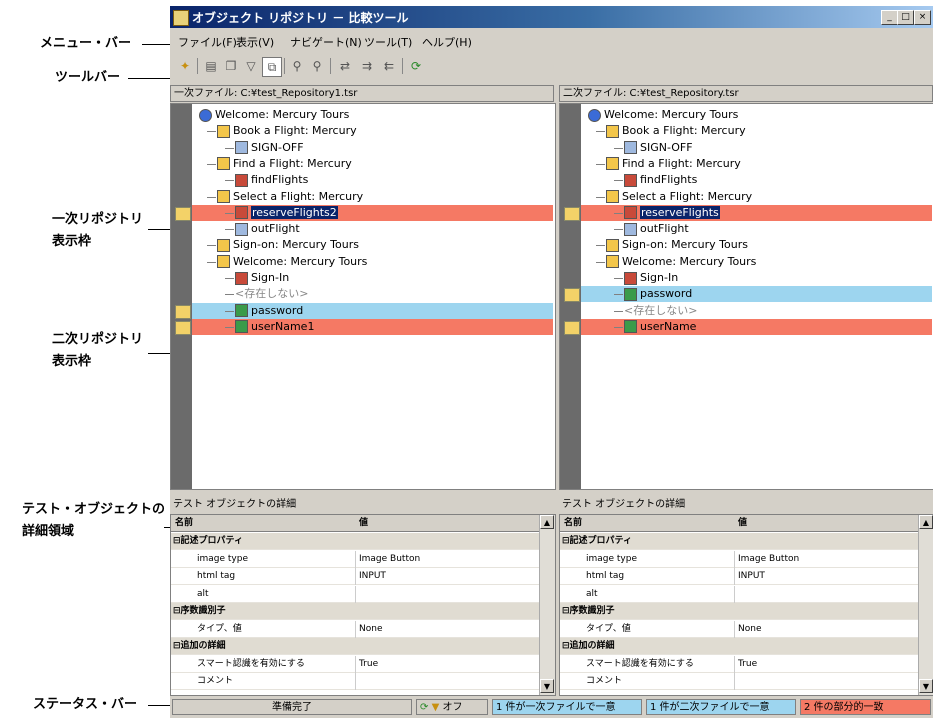 The image size is (933, 718). I want to click on tree-node: userName, so click(660, 327).